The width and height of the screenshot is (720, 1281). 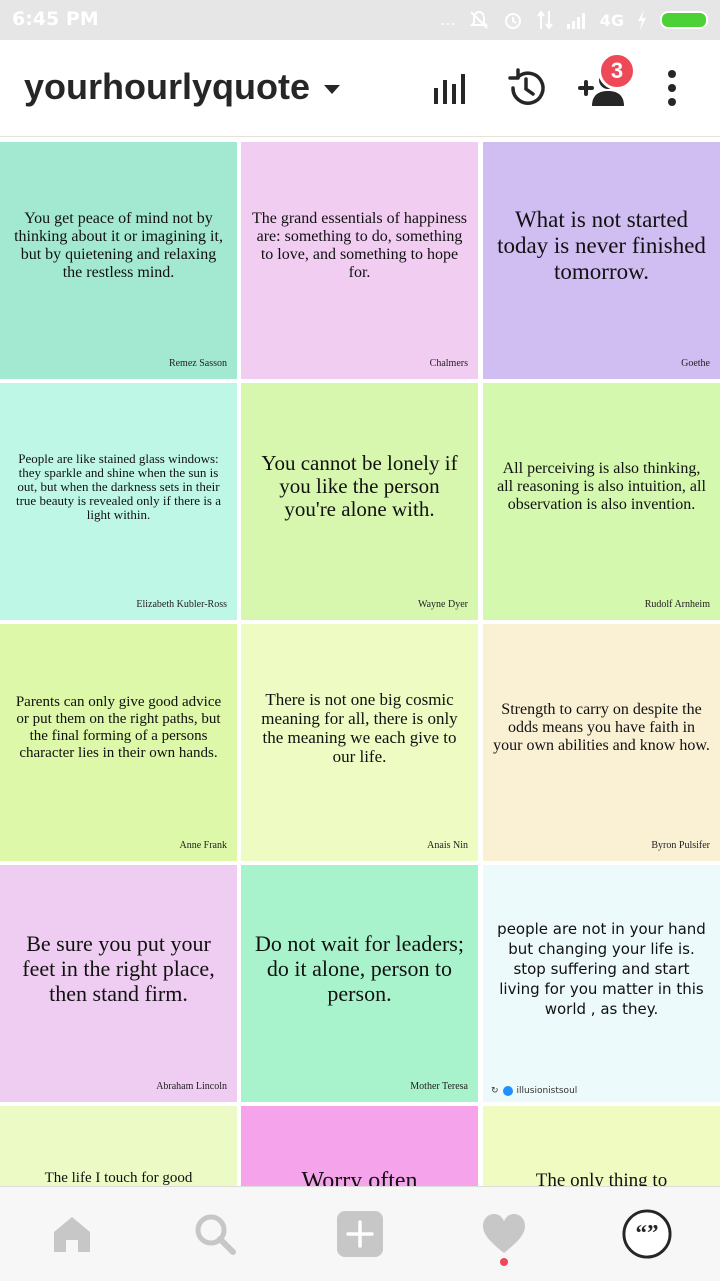 What do you see at coordinates (359, 1146) in the screenshot?
I see `post-tile: Worry often` at bounding box center [359, 1146].